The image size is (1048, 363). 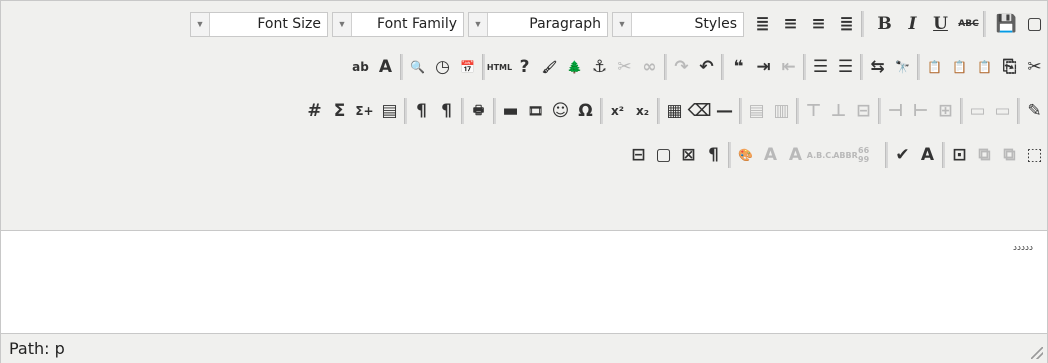 What do you see at coordinates (813, 111) in the screenshot?
I see `row-before-icon: ⊤` at bounding box center [813, 111].